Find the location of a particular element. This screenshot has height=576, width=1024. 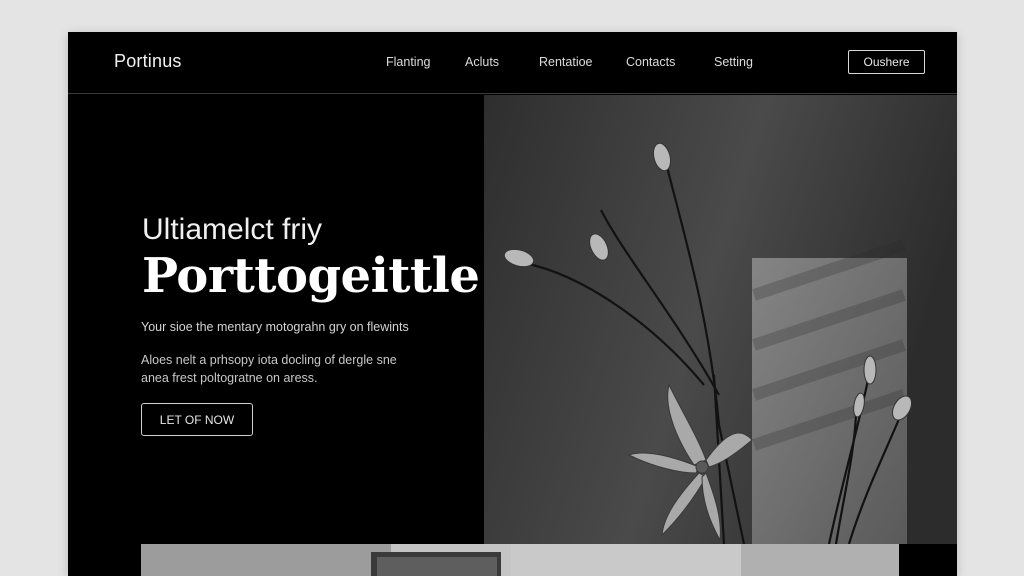

gallery-preview-image is located at coordinates (520, 560).